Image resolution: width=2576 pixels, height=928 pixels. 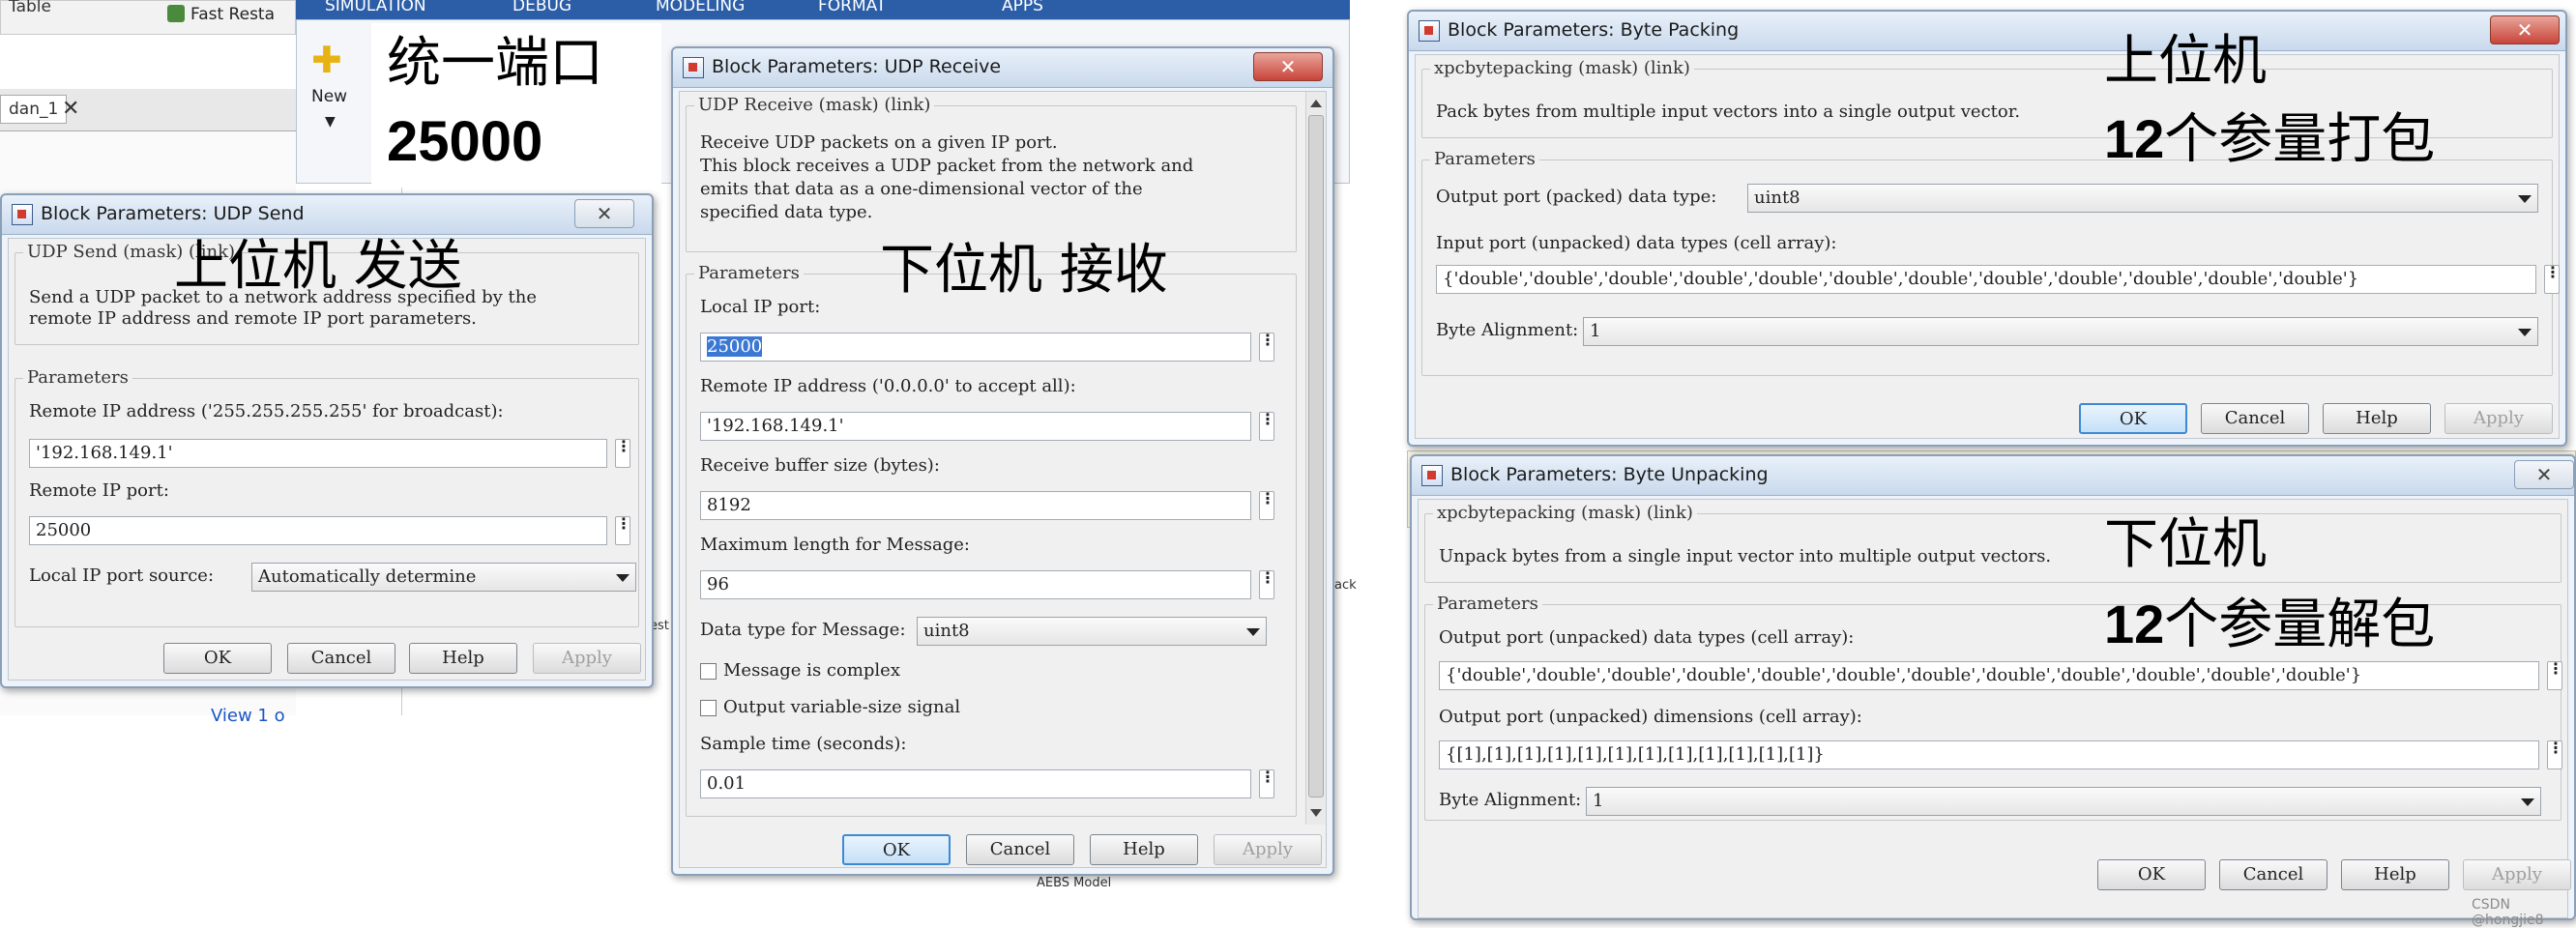 What do you see at coordinates (30, 10) in the screenshot?
I see `table-tab: Table` at bounding box center [30, 10].